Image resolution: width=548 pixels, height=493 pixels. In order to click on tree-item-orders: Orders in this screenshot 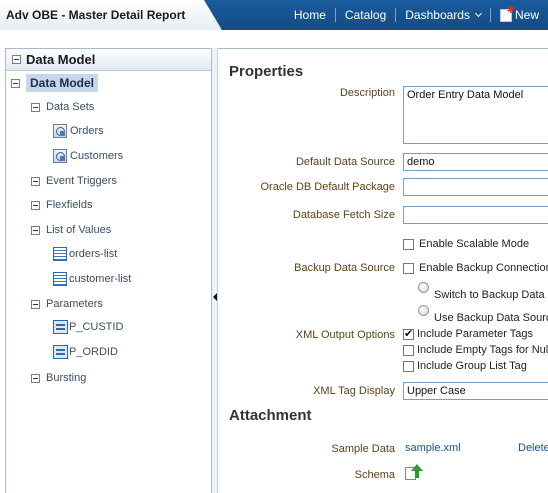, I will do `click(78, 131)`.